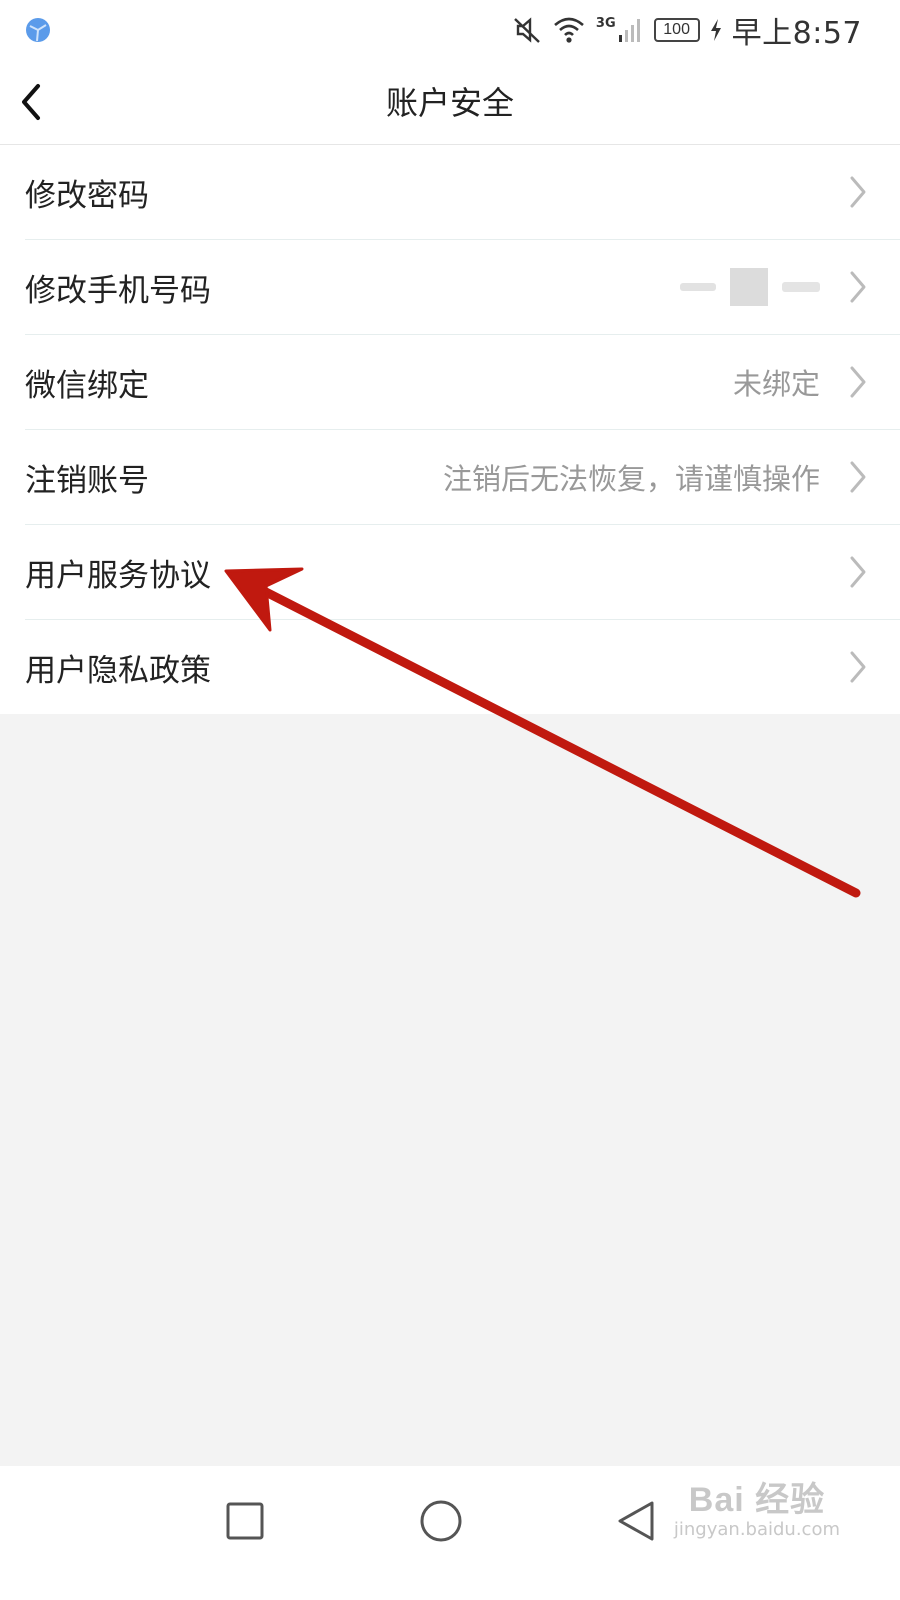 The image size is (900, 1600). Describe the element at coordinates (245, 1521) in the screenshot. I see `recent-apps-square-icon` at that location.